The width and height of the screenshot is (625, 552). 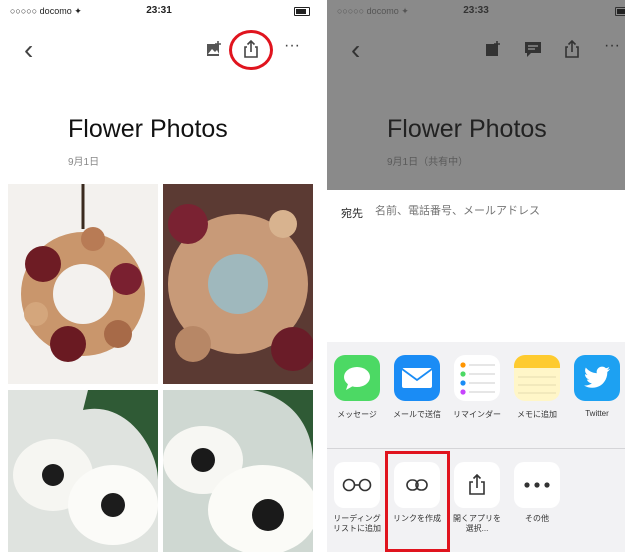 I want to click on app-label: リマインダー, so click(x=477, y=414).